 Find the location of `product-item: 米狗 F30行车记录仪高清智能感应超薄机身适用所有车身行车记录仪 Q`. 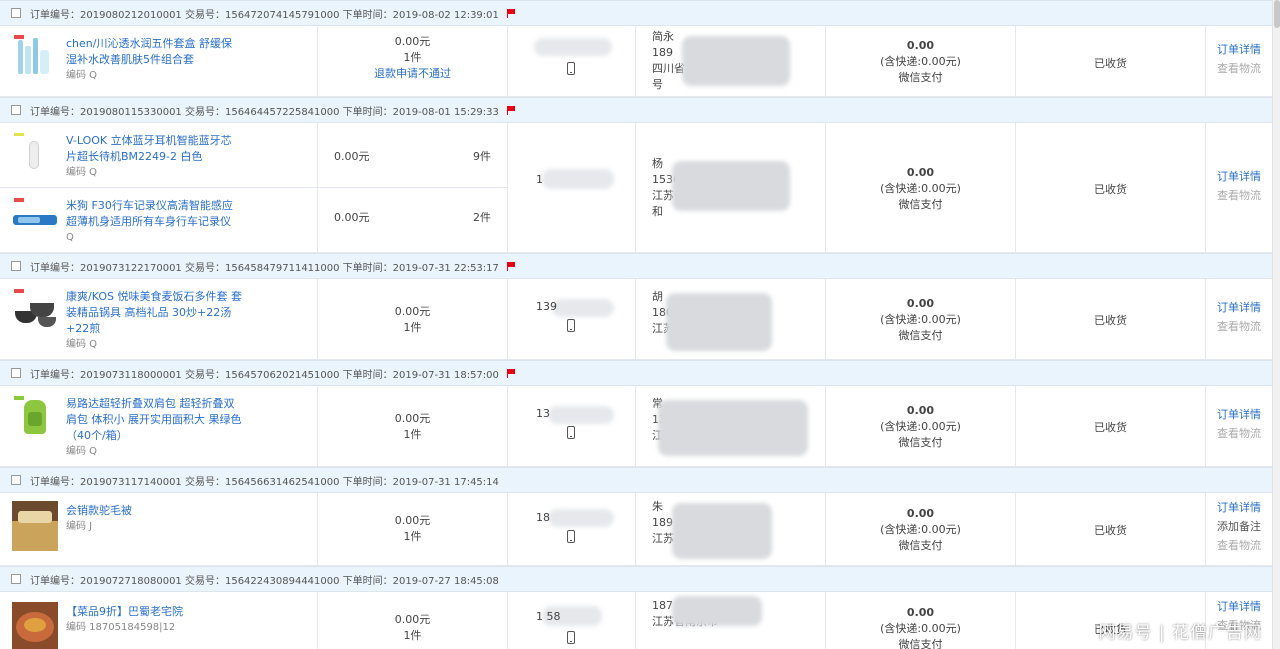

product-item: 米狗 F30行车记录仪高清智能感应超薄机身适用所有车身行车记录仪 Q is located at coordinates (158, 219).